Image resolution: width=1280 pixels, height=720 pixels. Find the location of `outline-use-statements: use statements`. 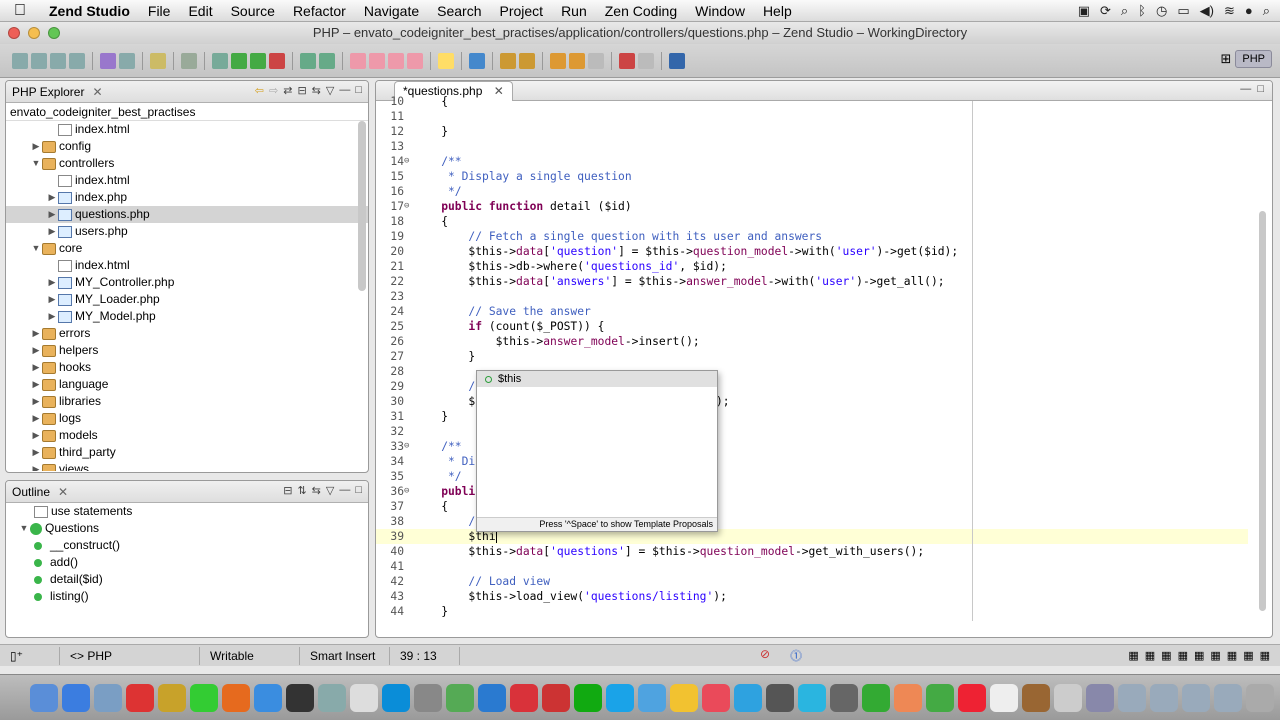

outline-use-statements: use statements is located at coordinates (187, 511).